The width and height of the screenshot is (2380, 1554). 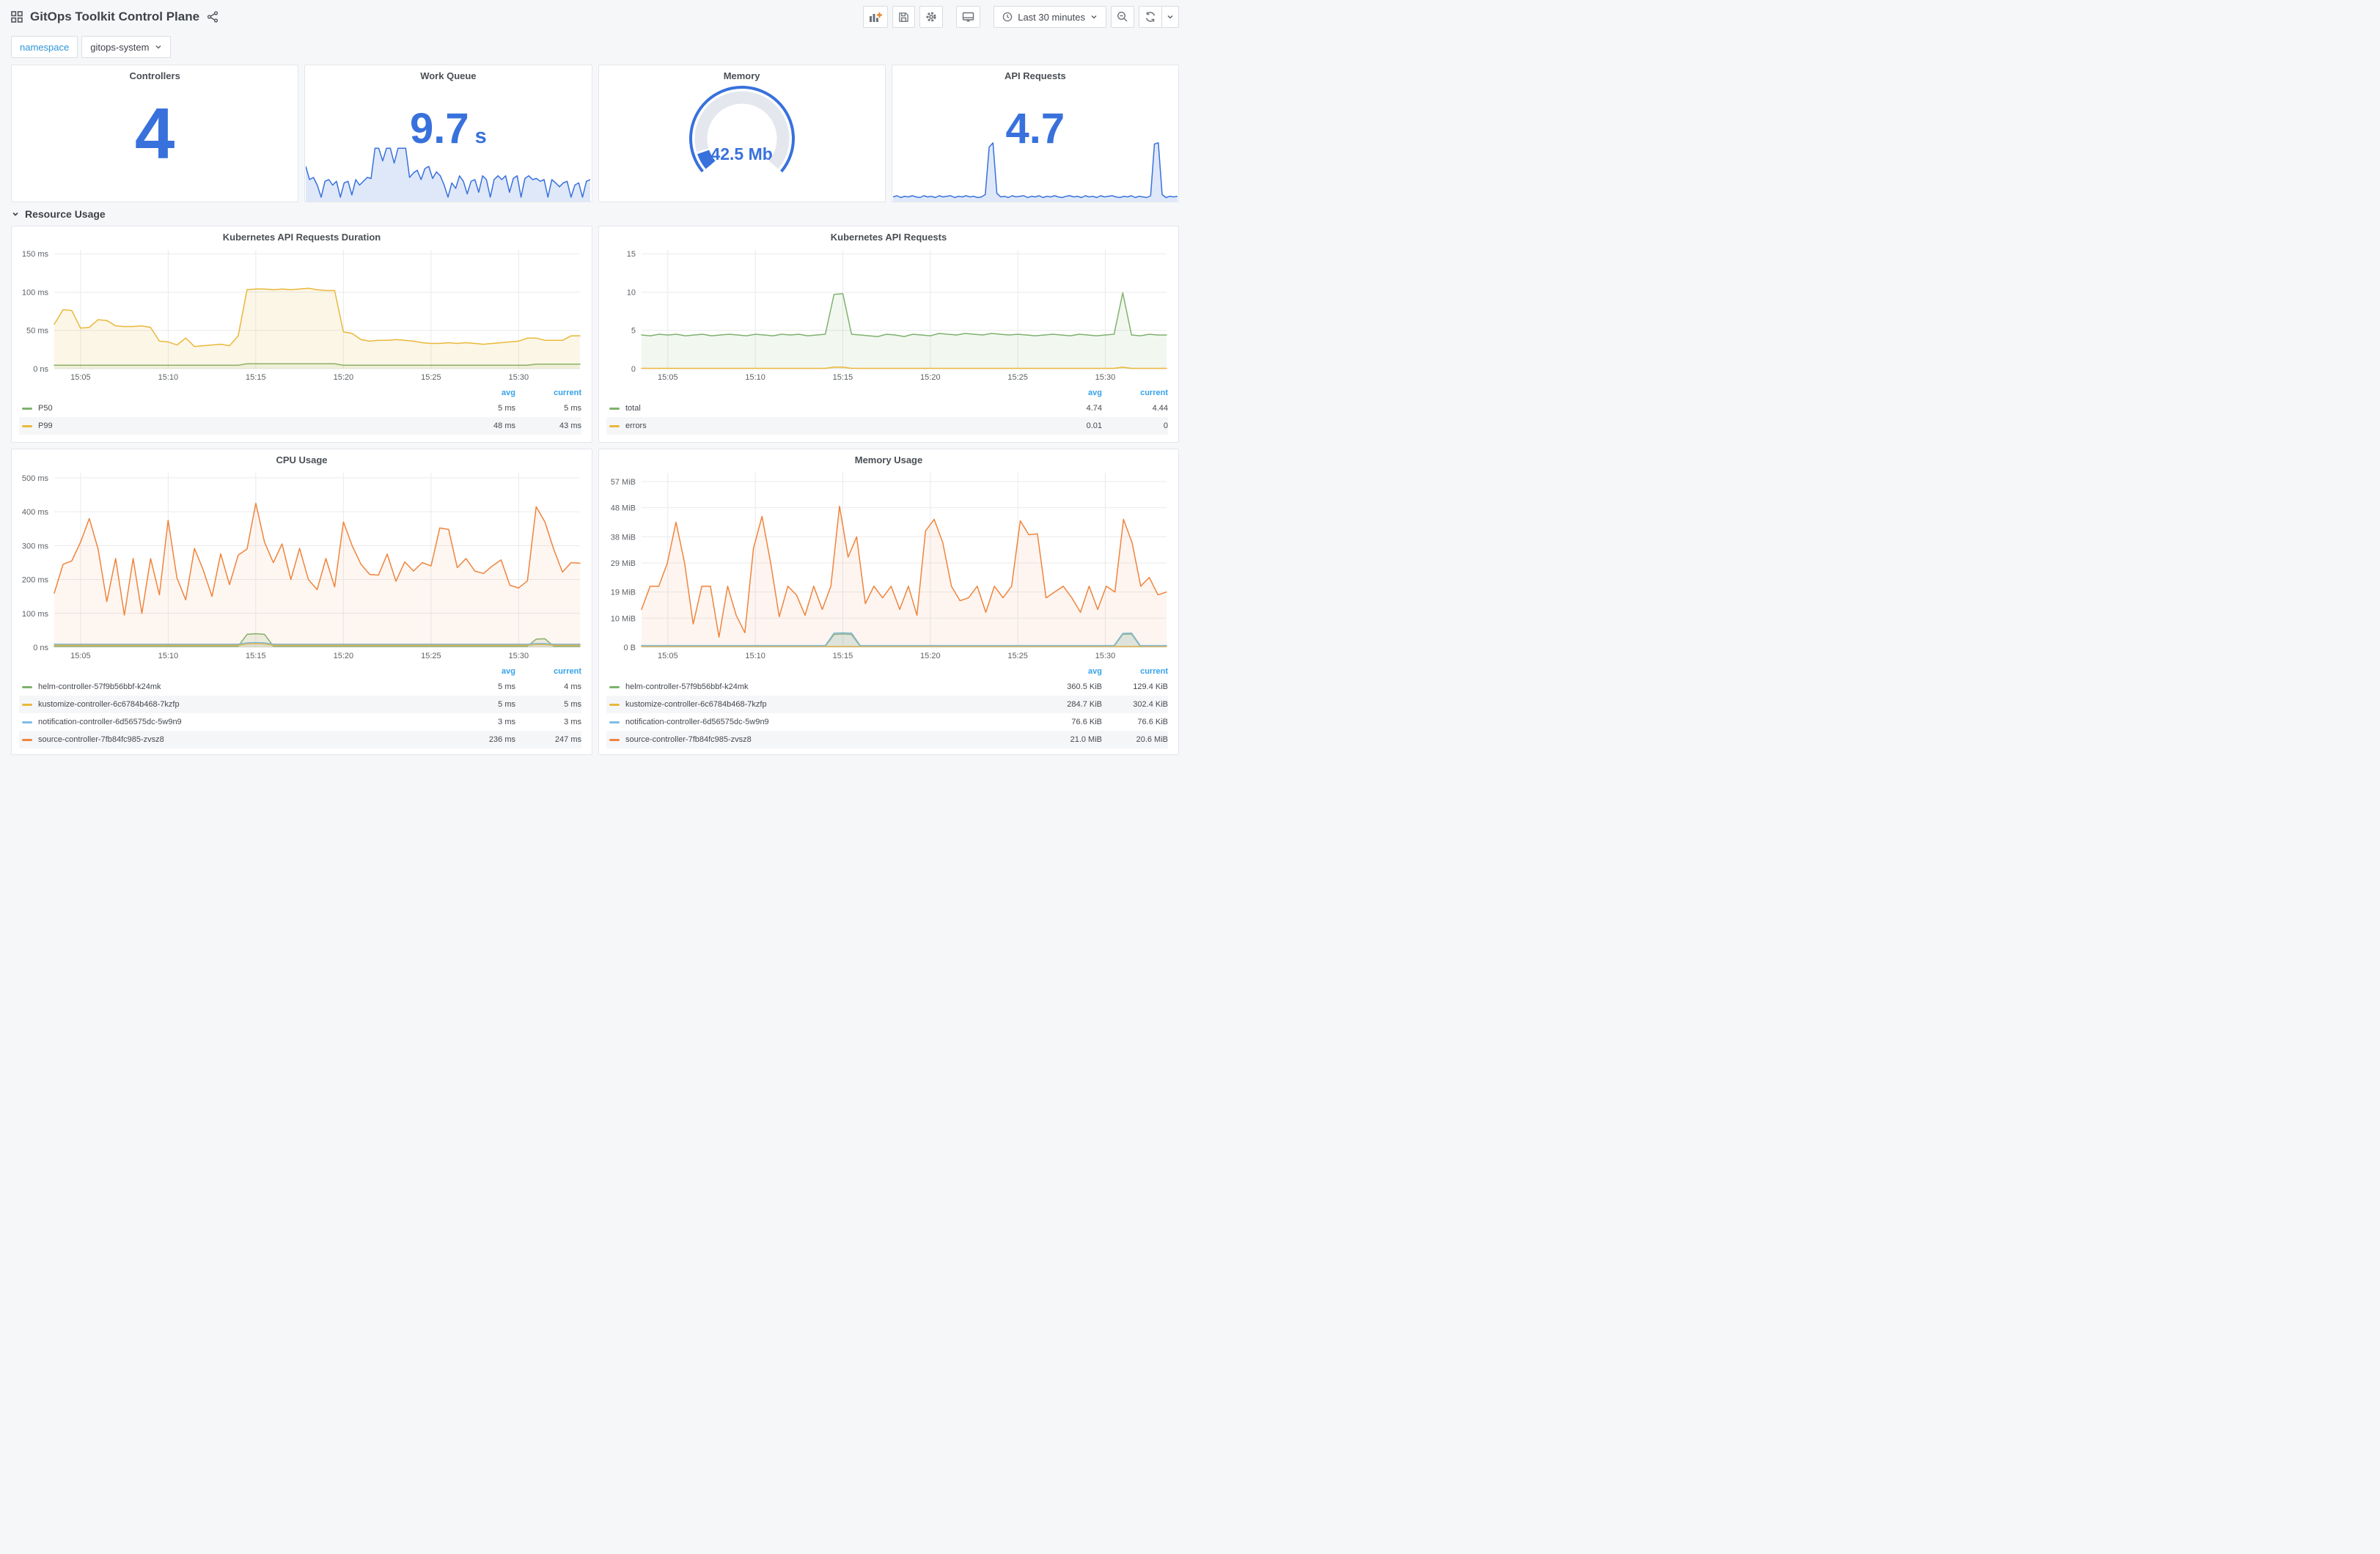 What do you see at coordinates (155, 134) in the screenshot?
I see `panel-controllers: Controllers 4` at bounding box center [155, 134].